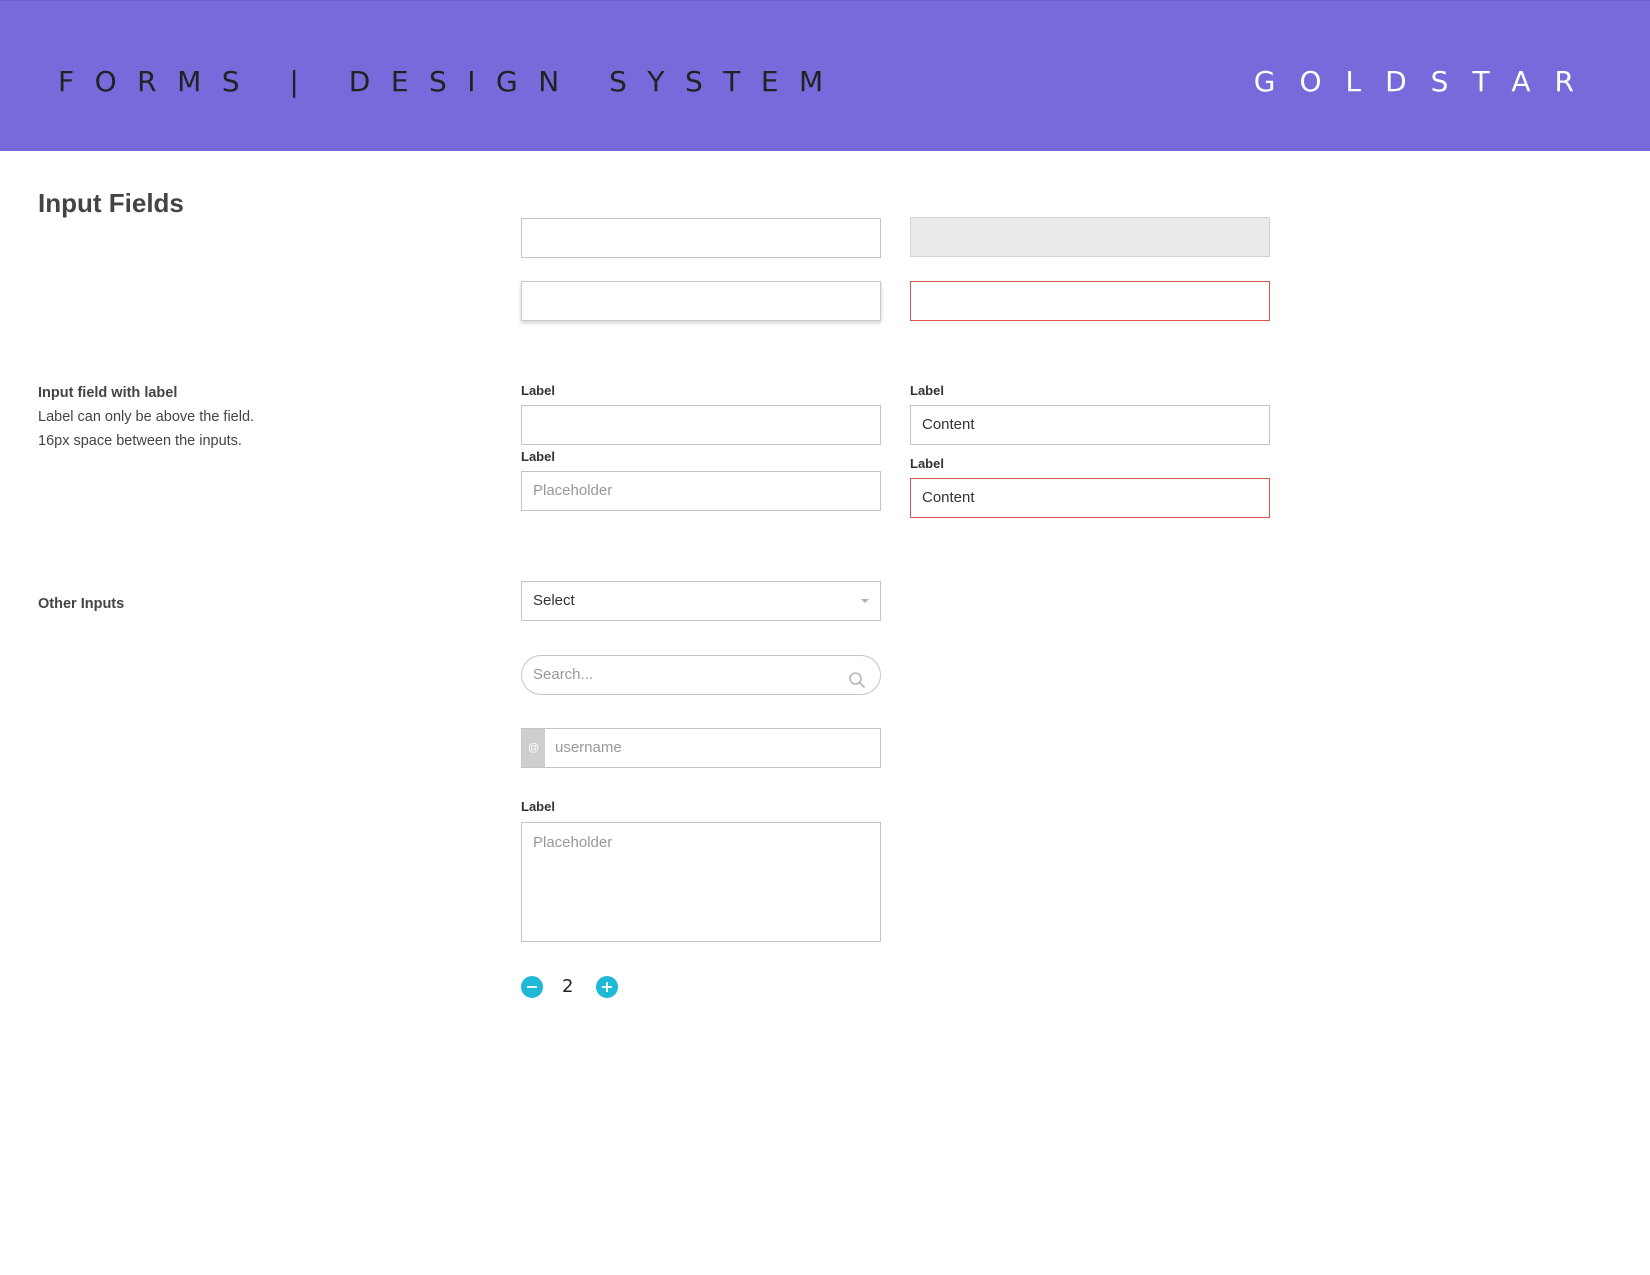 This screenshot has height=1275, width=1650. Describe the element at coordinates (451, 81) in the screenshot. I see `page-title: FORMS | DESIGN SYSTEM` at that location.